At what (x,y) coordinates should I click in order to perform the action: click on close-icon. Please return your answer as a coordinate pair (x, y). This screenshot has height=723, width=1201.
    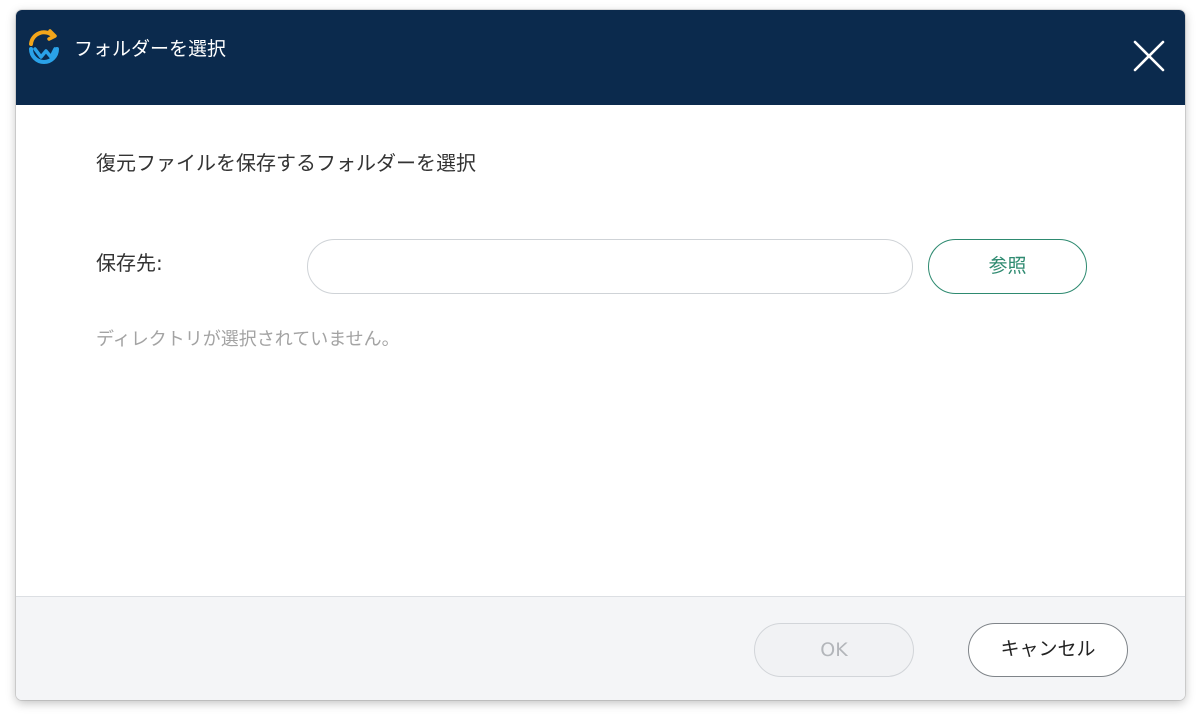
    Looking at the image, I should click on (1149, 56).